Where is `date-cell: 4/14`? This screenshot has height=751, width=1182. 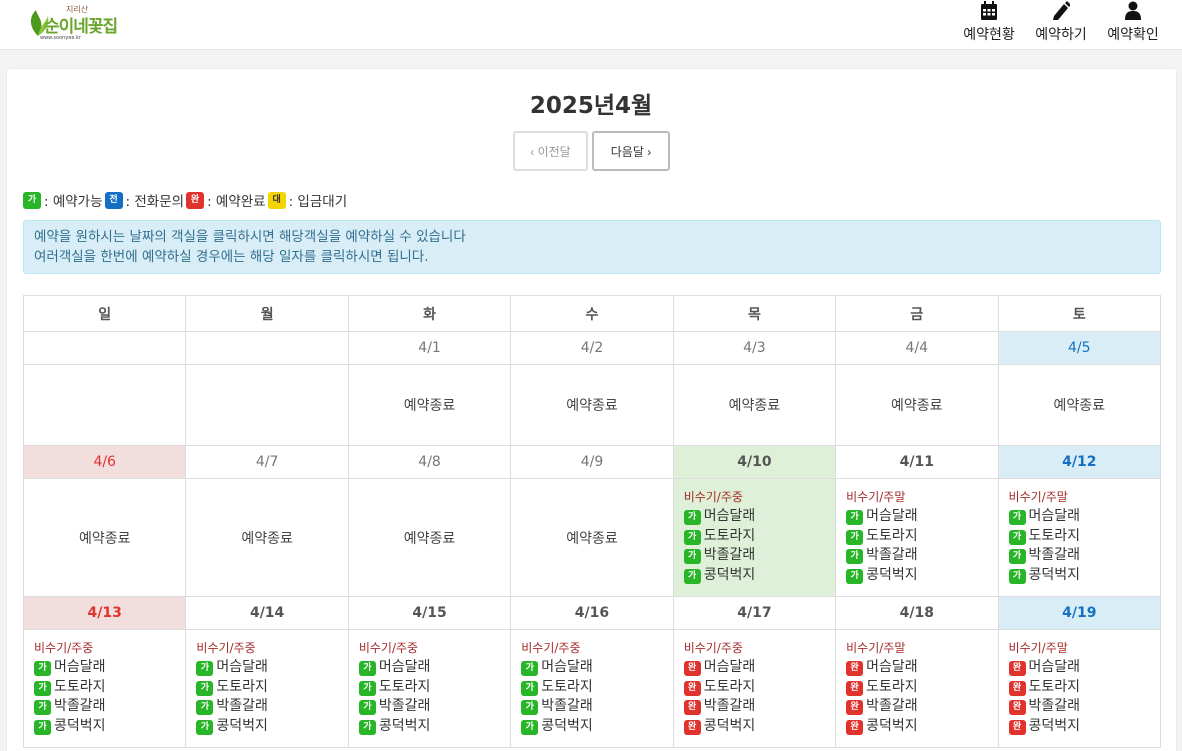 date-cell: 4/14 is located at coordinates (267, 613).